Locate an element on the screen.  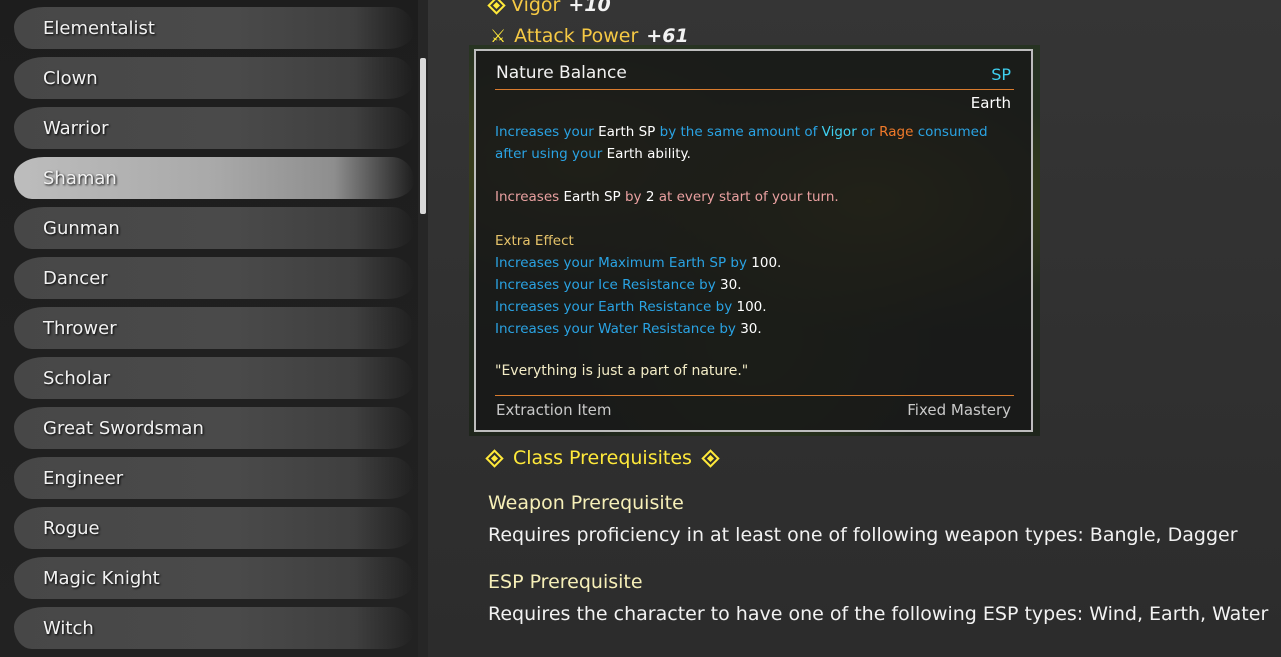
class-item-label: Scholar is located at coordinates (77, 378).